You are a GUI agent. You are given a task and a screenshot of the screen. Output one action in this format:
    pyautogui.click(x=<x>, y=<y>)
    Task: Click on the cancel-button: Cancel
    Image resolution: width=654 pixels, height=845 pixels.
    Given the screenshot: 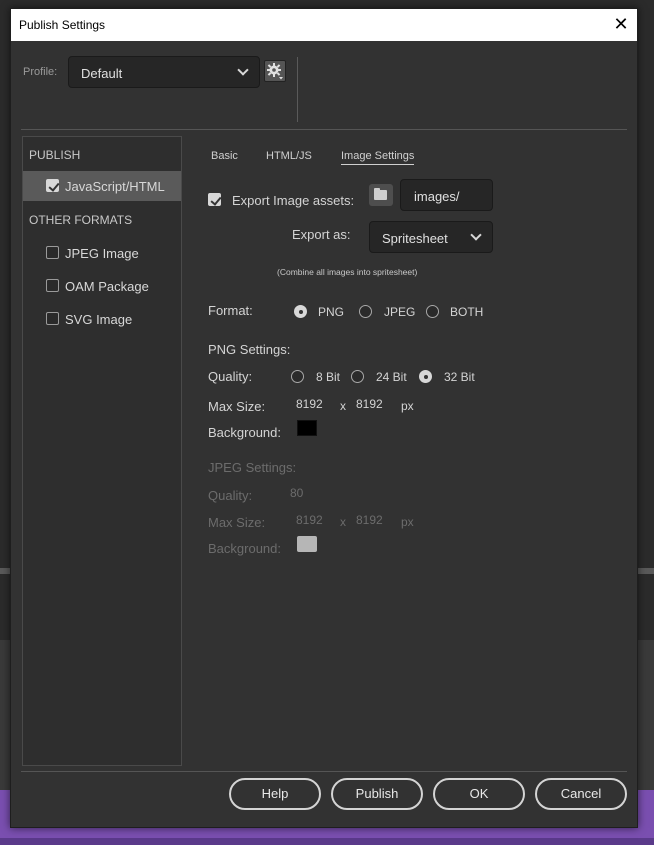 What is the action you would take?
    pyautogui.click(x=581, y=794)
    